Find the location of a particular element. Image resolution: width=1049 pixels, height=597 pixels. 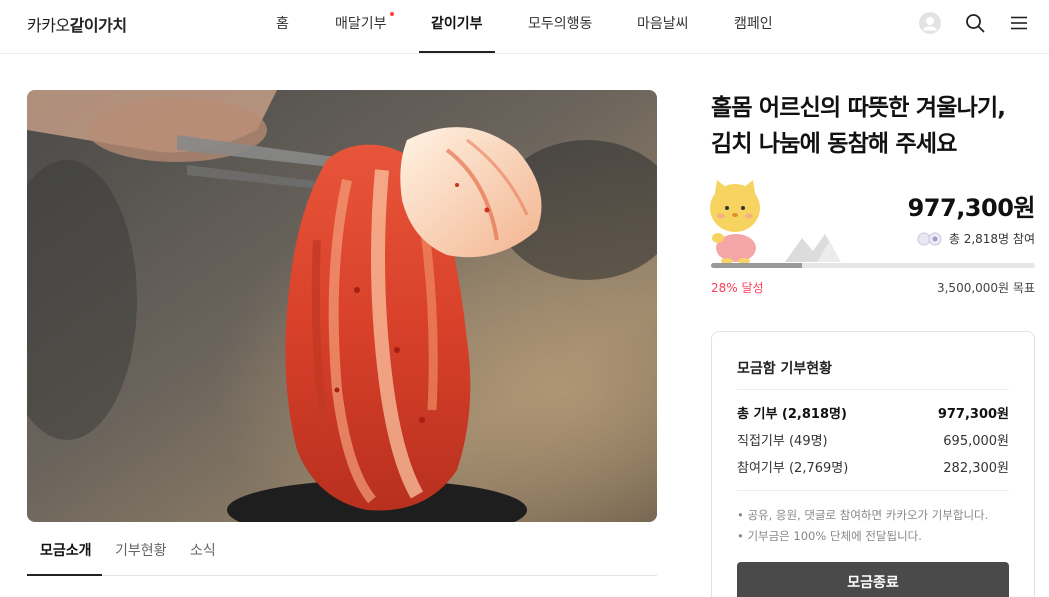

nav-item-together: 같이기부 is located at coordinates (457, 23).